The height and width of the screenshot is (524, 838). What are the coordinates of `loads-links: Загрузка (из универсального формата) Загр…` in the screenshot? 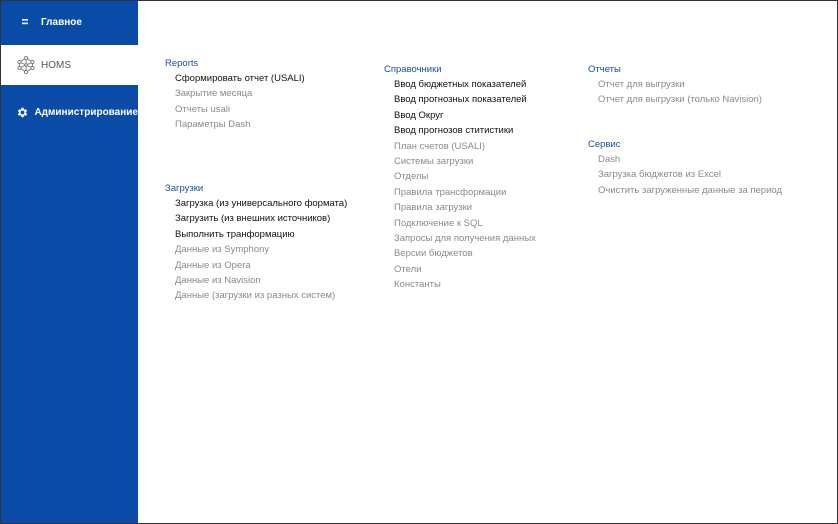 It's located at (256, 250).